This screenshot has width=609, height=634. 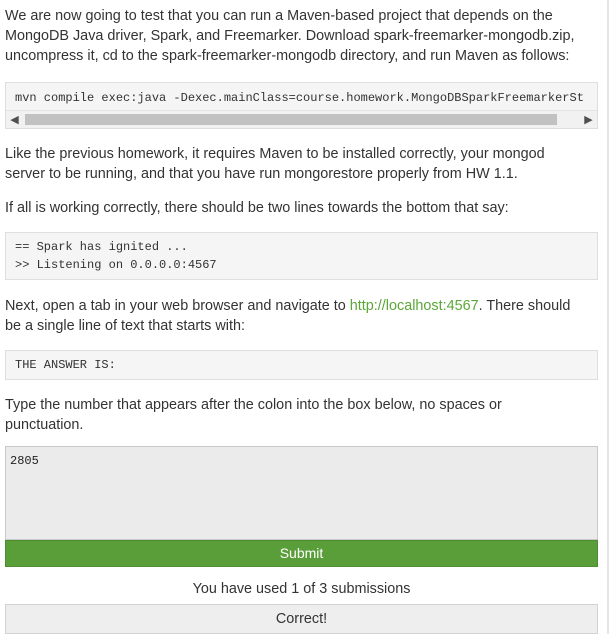 What do you see at coordinates (301, 553) in the screenshot?
I see `submit-button: Submit` at bounding box center [301, 553].